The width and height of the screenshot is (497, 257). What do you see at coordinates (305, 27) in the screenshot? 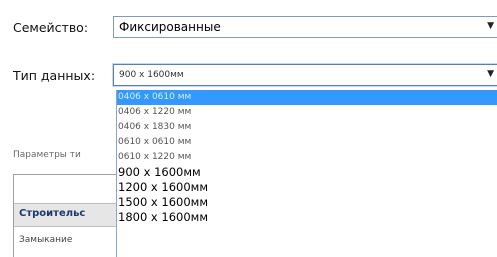
I see `family-combobox: Фиксированные ▼` at bounding box center [305, 27].